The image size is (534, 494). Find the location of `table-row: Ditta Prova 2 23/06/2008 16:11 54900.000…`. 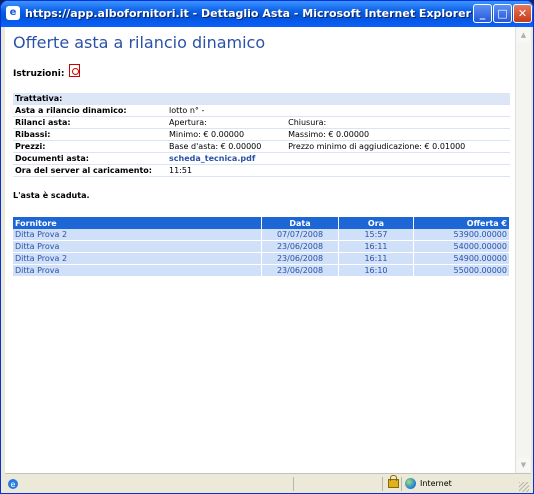

table-row: Ditta Prova 2 23/06/2008 16:11 54900.000… is located at coordinates (261, 258).